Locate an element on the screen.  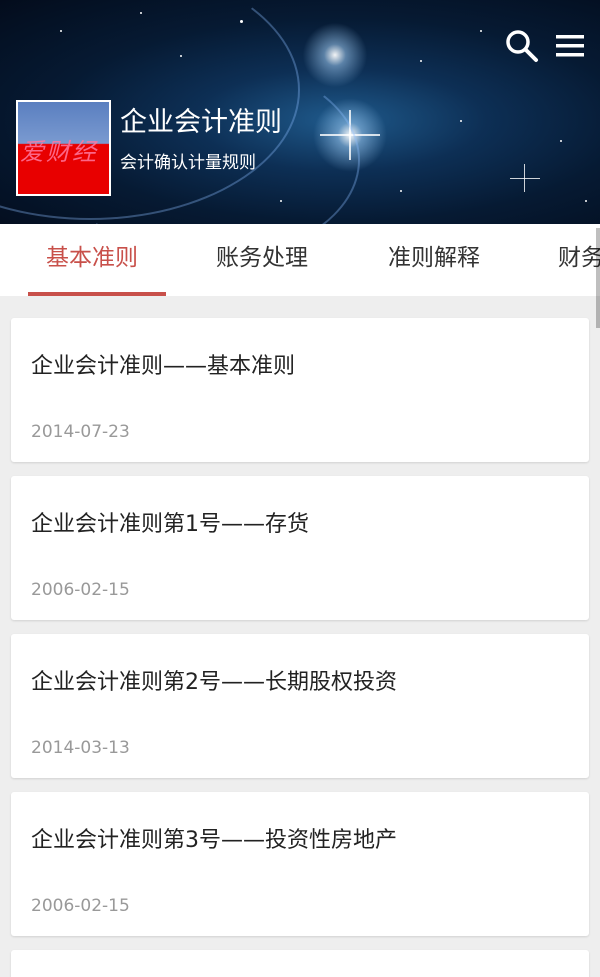
category-tabs: 基本准则 账务处理 准则解释 财务 is located at coordinates (300, 260).